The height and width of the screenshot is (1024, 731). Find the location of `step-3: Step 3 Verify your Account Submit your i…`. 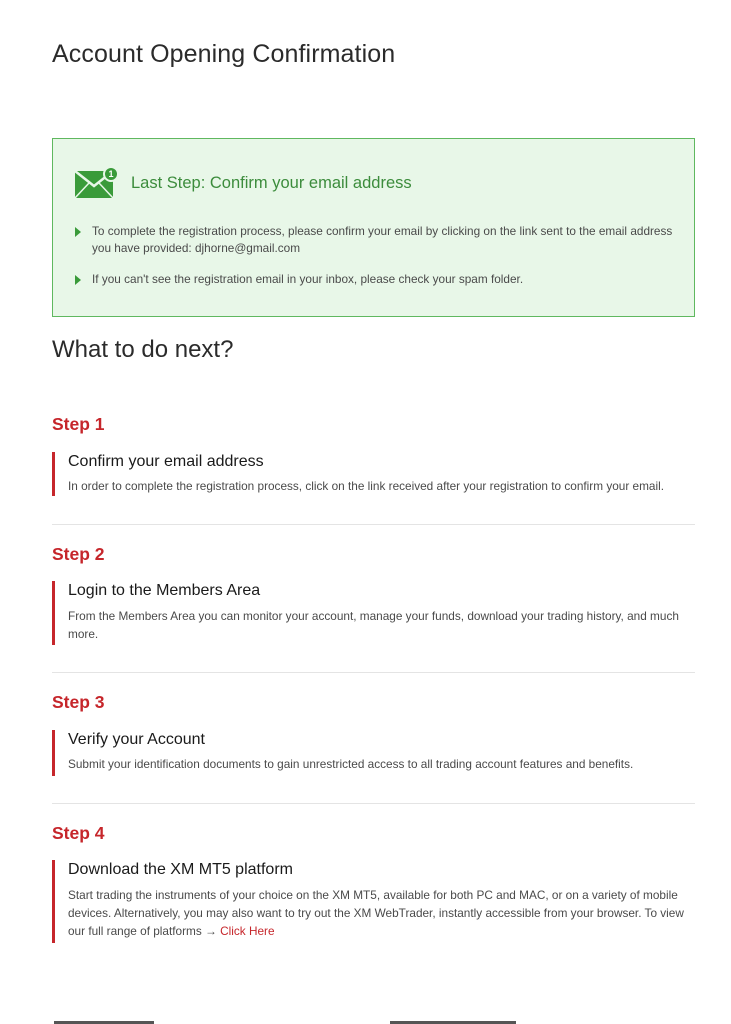

step-3: Step 3 Verify your Account Submit your i… is located at coordinates (373, 734).